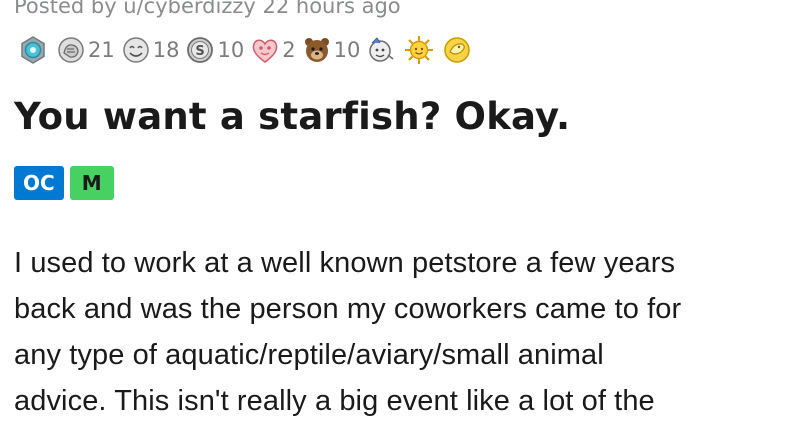 The height and width of the screenshot is (424, 800). I want to click on award-bear: 10, so click(331, 50).